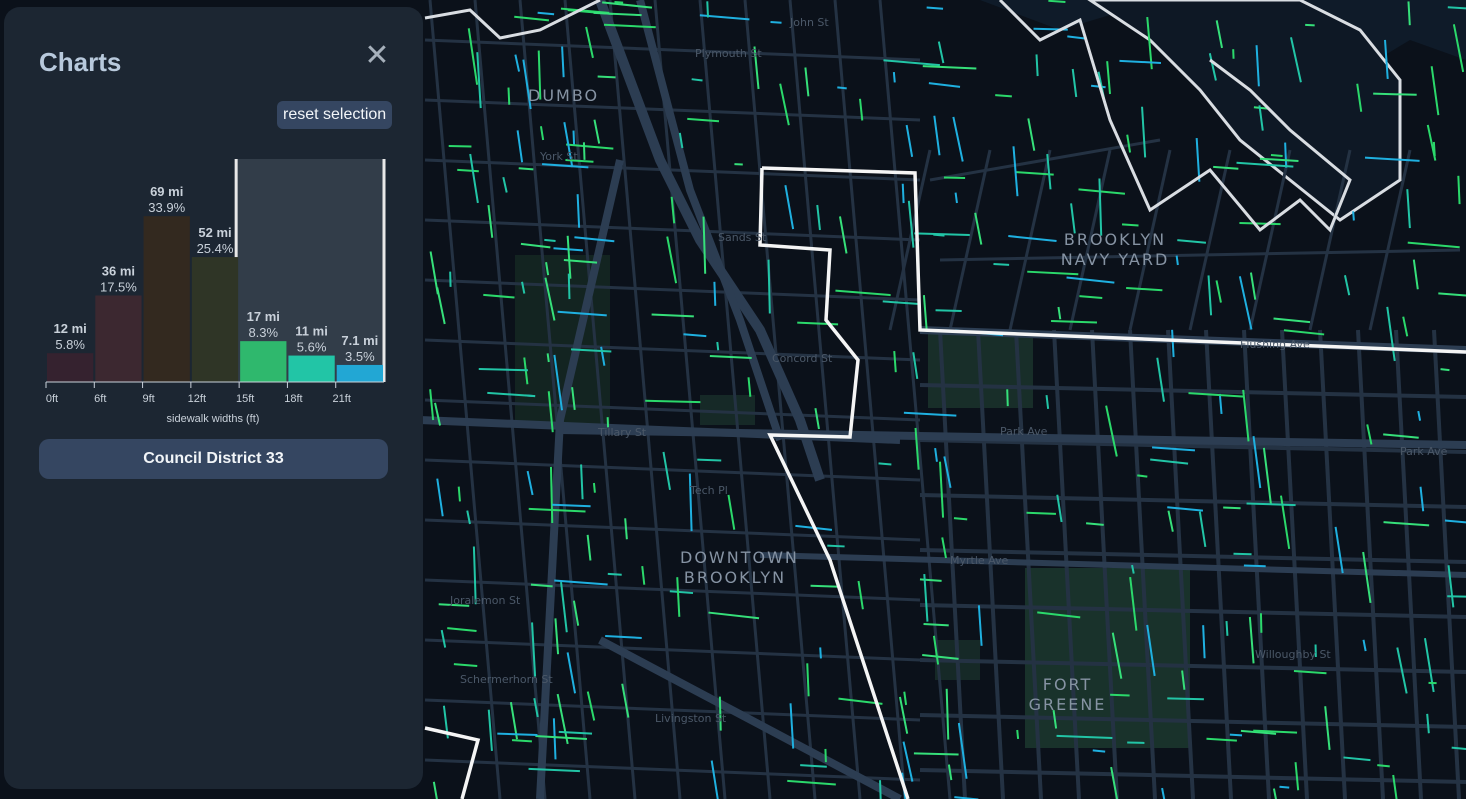 This screenshot has width=1466, height=799. Describe the element at coordinates (80, 62) in the screenshot. I see `panel-title: Charts` at that location.